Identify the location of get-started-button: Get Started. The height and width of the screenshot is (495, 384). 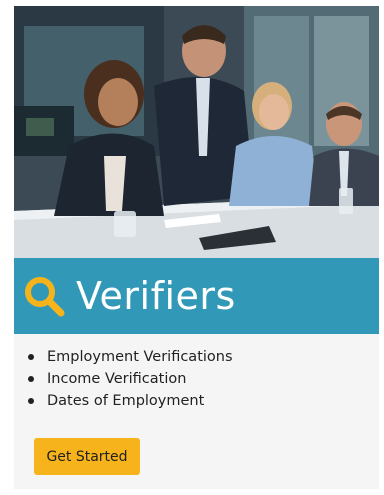
(87, 456).